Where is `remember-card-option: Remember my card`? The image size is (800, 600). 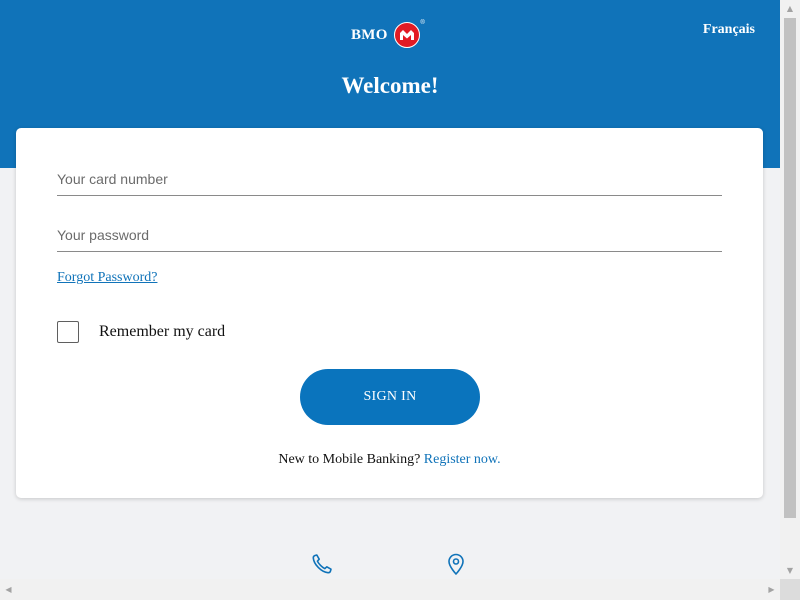
remember-card-option: Remember my card is located at coordinates (141, 332).